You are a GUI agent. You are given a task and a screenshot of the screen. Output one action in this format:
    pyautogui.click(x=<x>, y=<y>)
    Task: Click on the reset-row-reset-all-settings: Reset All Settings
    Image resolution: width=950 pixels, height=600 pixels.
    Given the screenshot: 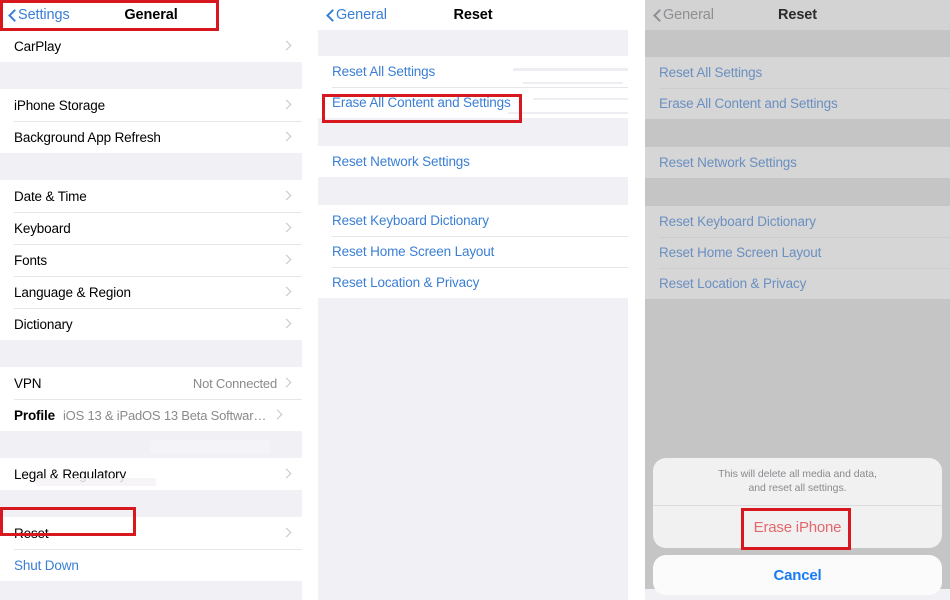 What is the action you would take?
    pyautogui.click(x=797, y=72)
    